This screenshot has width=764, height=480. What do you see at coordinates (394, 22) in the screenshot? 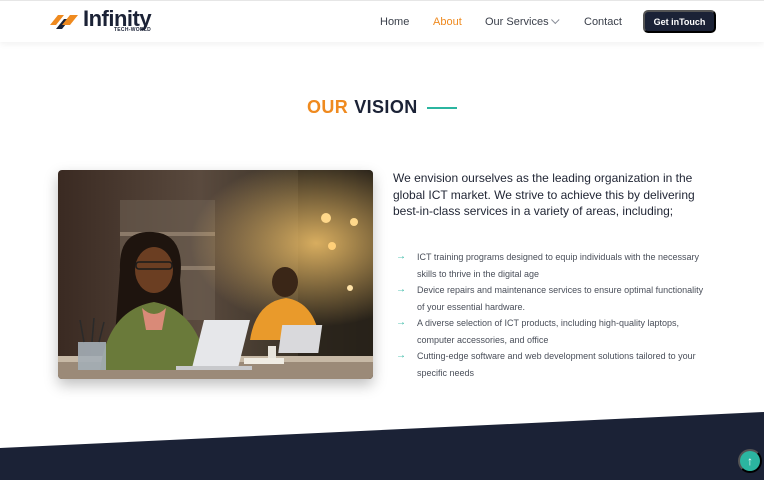
I see `nav-home: Home` at bounding box center [394, 22].